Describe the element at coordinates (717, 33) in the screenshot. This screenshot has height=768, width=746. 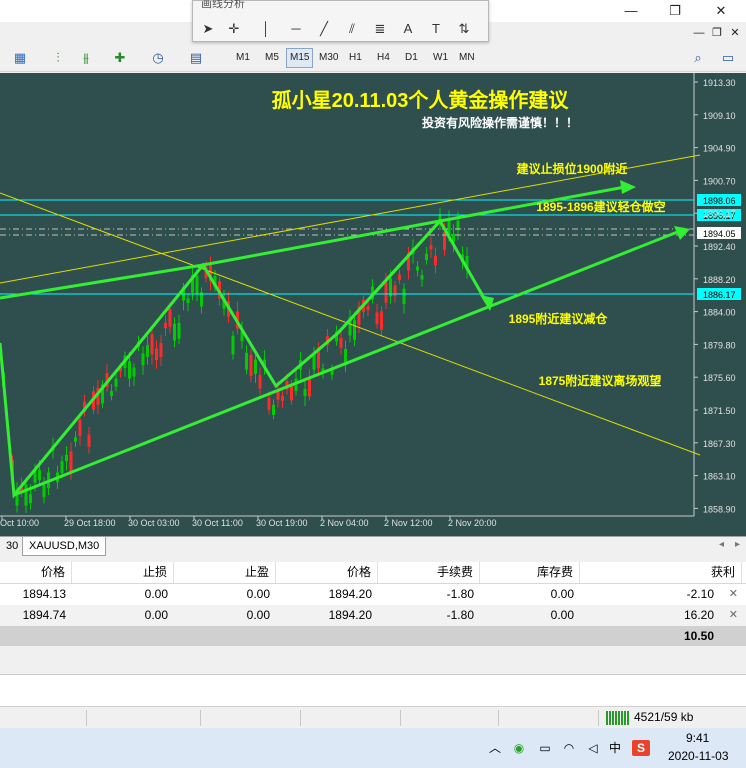
I see `chart-restore-button: ❐` at that location.